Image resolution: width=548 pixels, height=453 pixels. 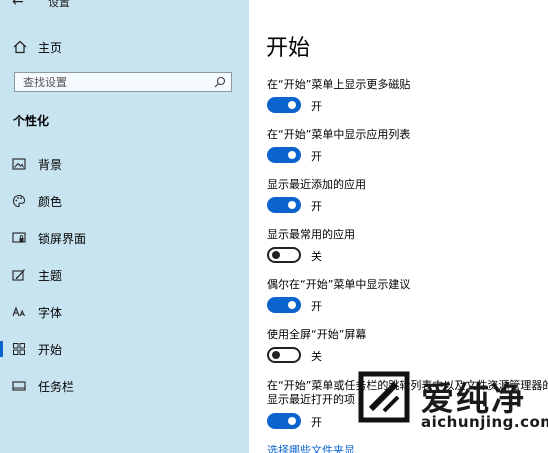 What do you see at coordinates (284, 255) in the screenshot?
I see `toggle-most-used` at bounding box center [284, 255].